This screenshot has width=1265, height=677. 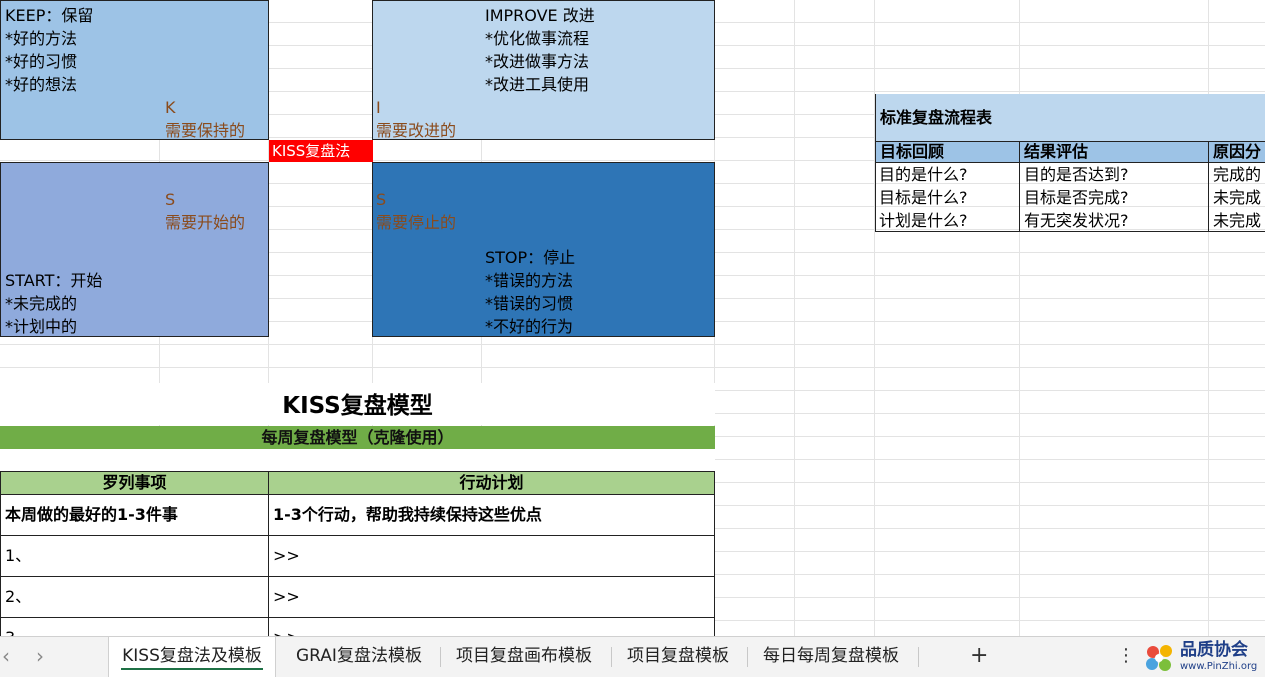 I want to click on model-row-3-plan: >>, so click(x=491, y=626).